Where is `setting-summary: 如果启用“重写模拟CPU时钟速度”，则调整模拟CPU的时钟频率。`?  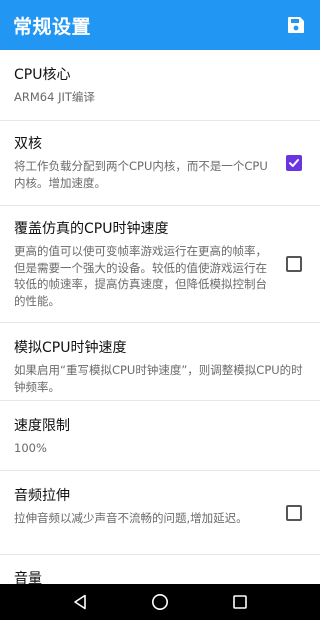
setting-summary: 如果启用“重写模拟CPU时钟速度”，则调整模拟CPU的时钟频率。 is located at coordinates (158, 378).